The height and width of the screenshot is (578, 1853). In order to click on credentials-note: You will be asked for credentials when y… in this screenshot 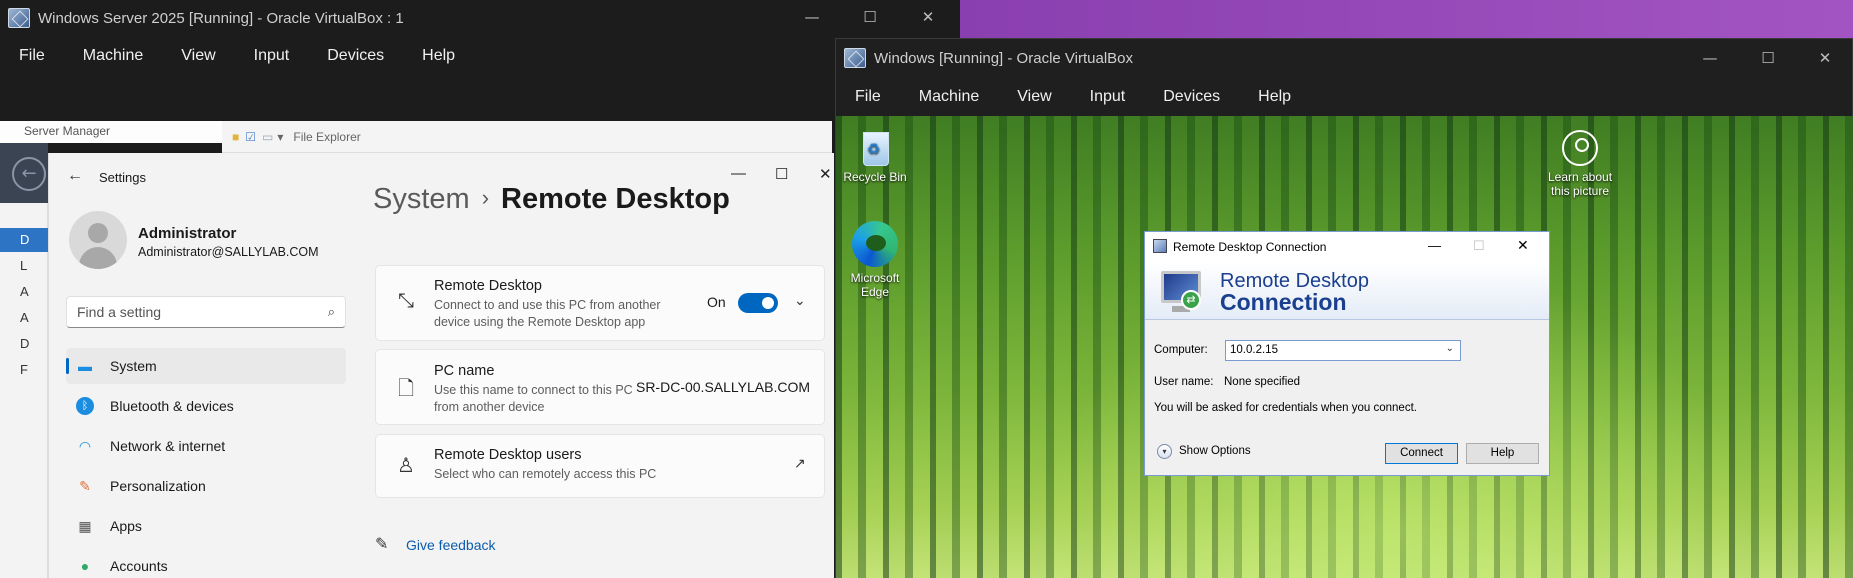, I will do `click(1285, 408)`.